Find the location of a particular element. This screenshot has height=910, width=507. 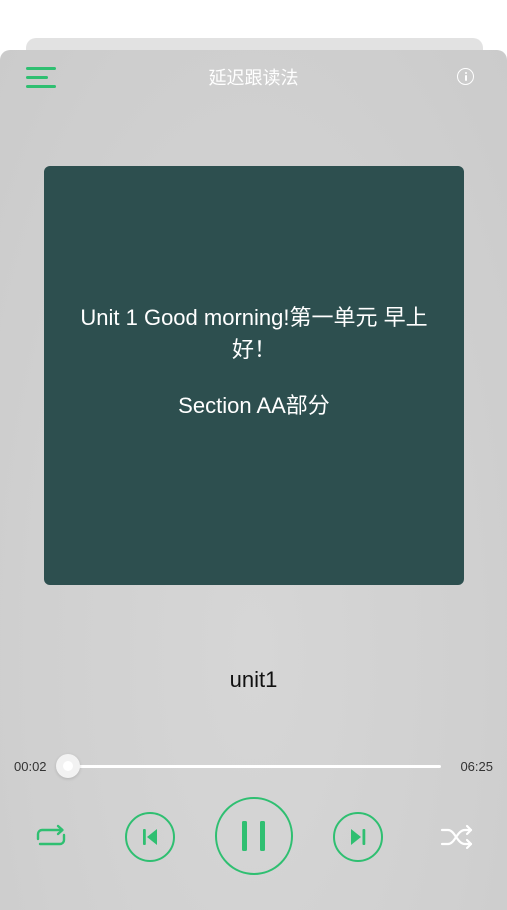

progress-bar is located at coordinates (254, 766).